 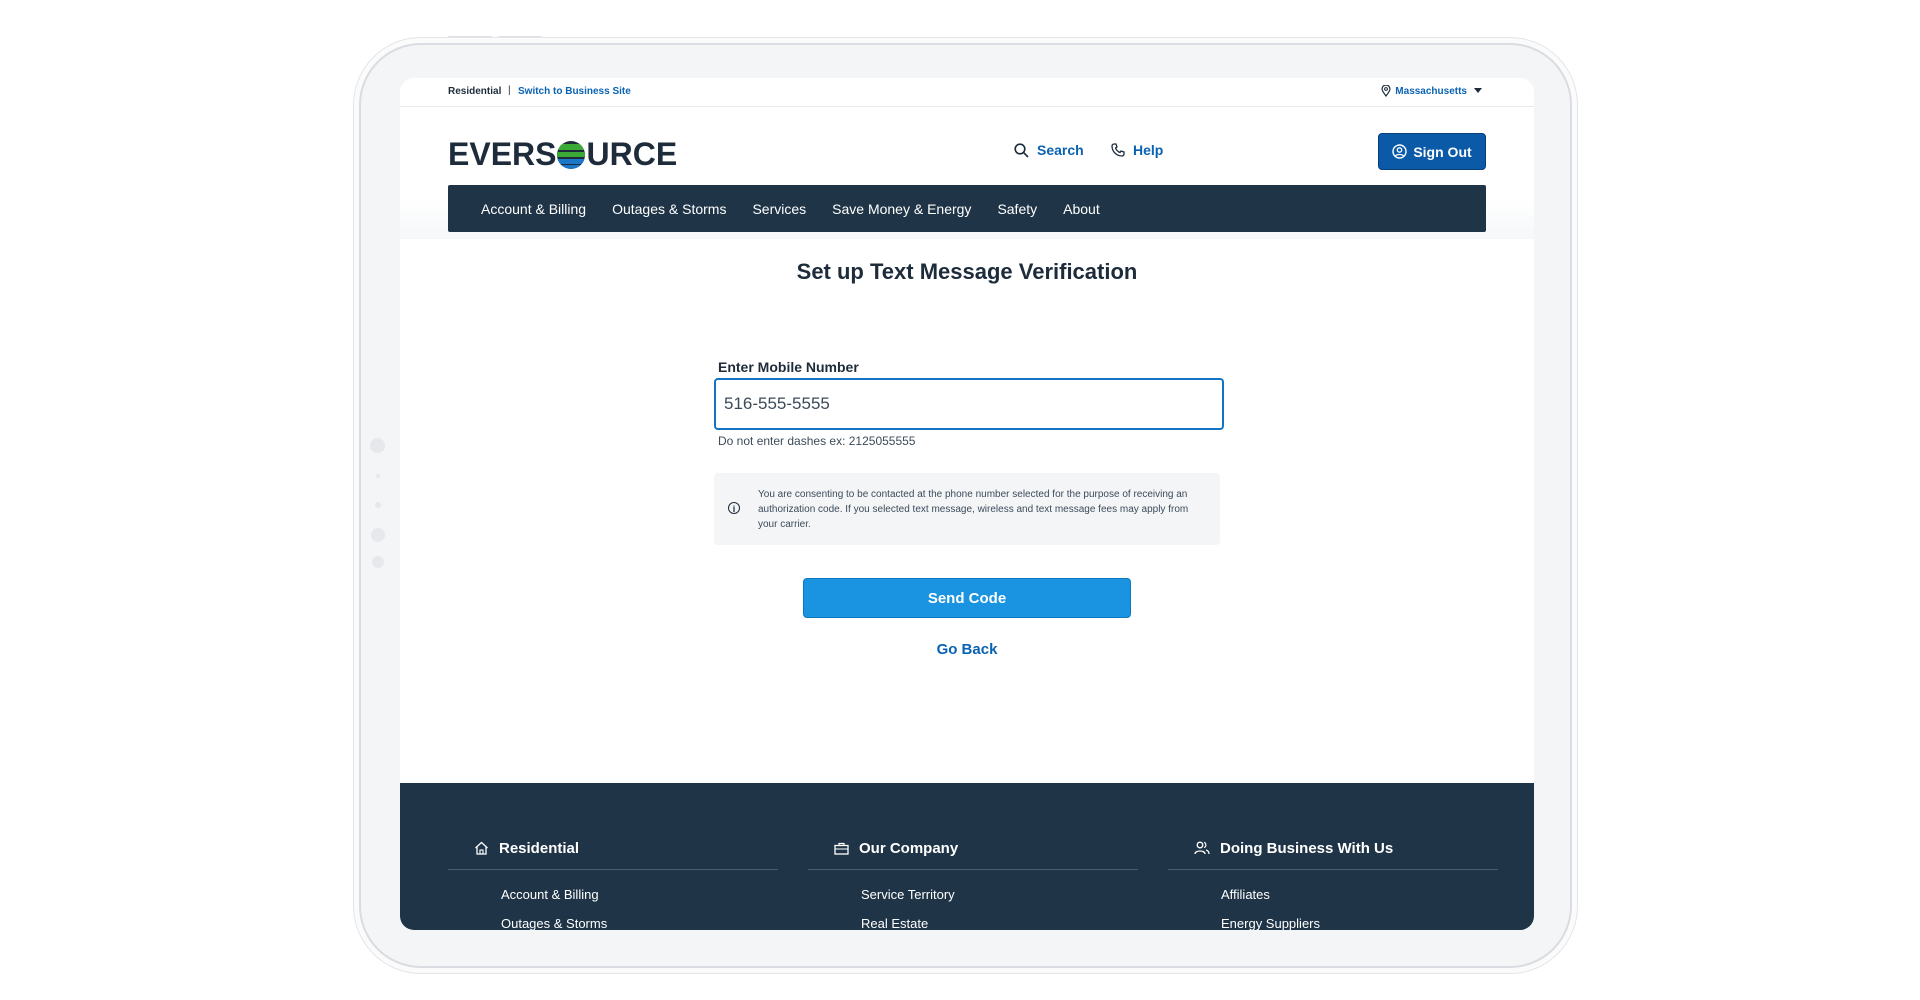 I want to click on send-code-button: Send Code, so click(x=967, y=598).